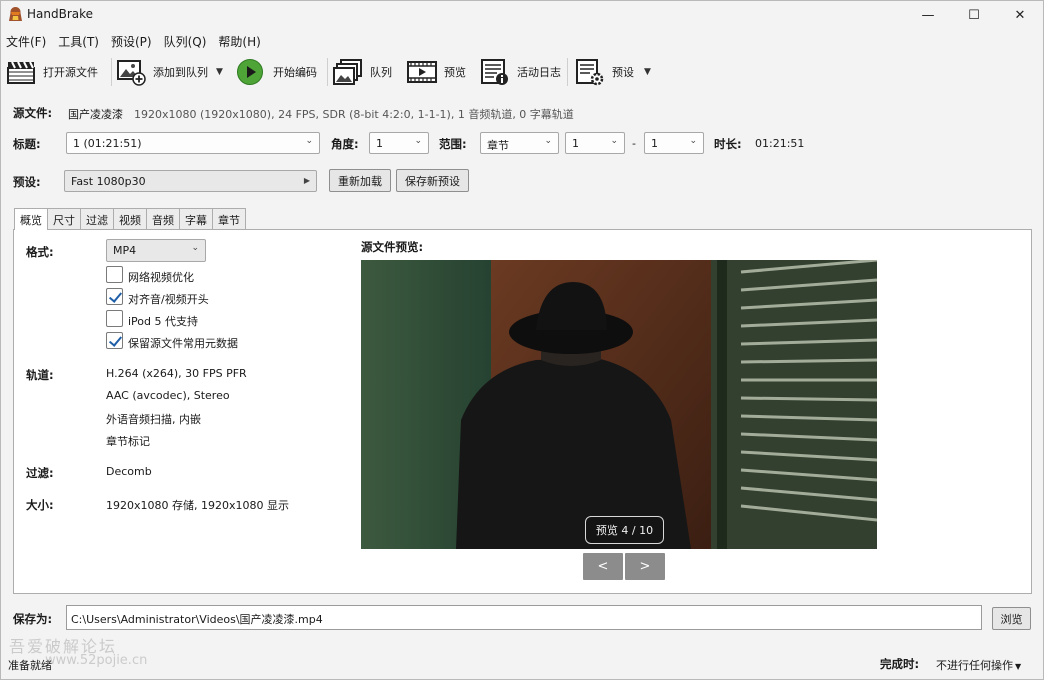 The image size is (1044, 680). I want to click on align-av-checkbox, so click(114, 296).